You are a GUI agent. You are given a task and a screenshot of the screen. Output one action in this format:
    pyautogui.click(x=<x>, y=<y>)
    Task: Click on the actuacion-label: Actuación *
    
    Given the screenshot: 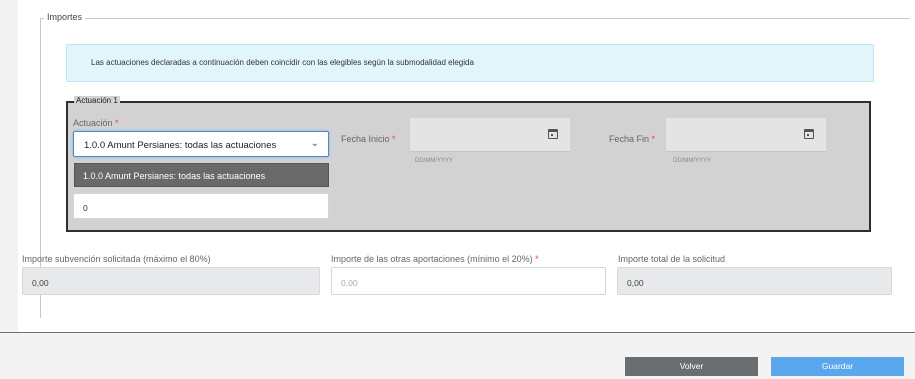 What is the action you would take?
    pyautogui.click(x=96, y=123)
    